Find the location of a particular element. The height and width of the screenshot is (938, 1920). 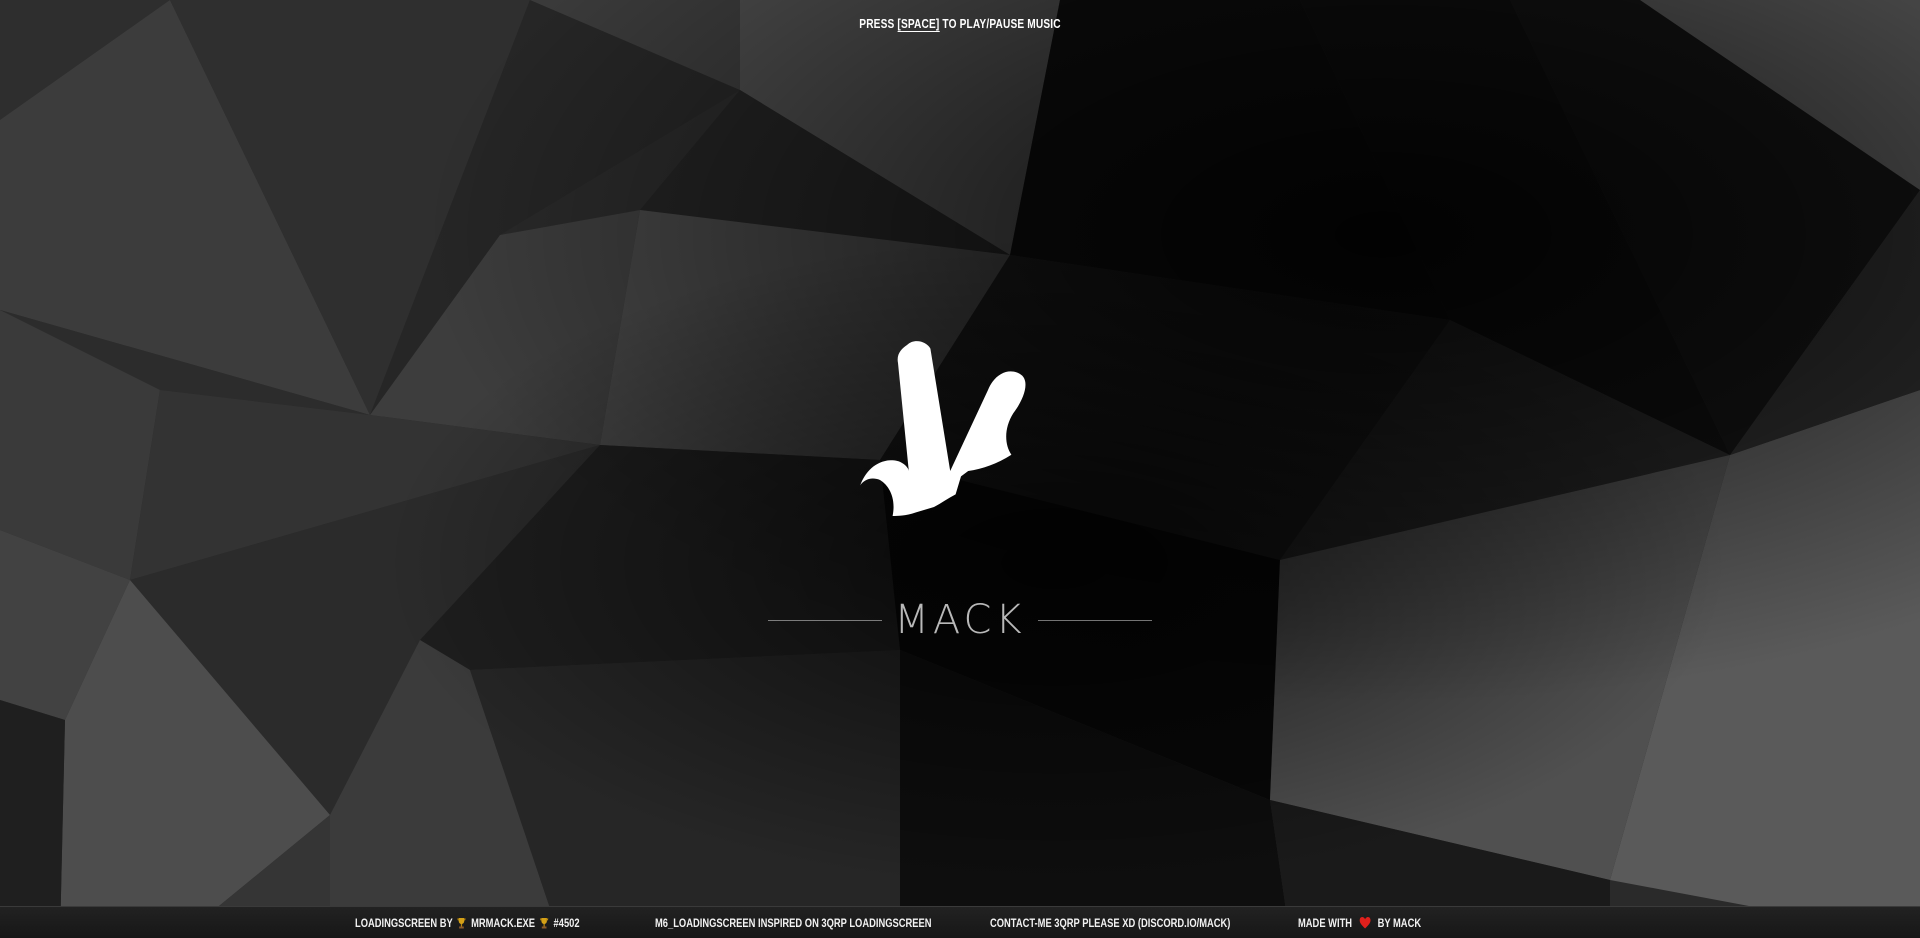

credit-prefix: LOADINGSCREEN BY is located at coordinates (404, 923).